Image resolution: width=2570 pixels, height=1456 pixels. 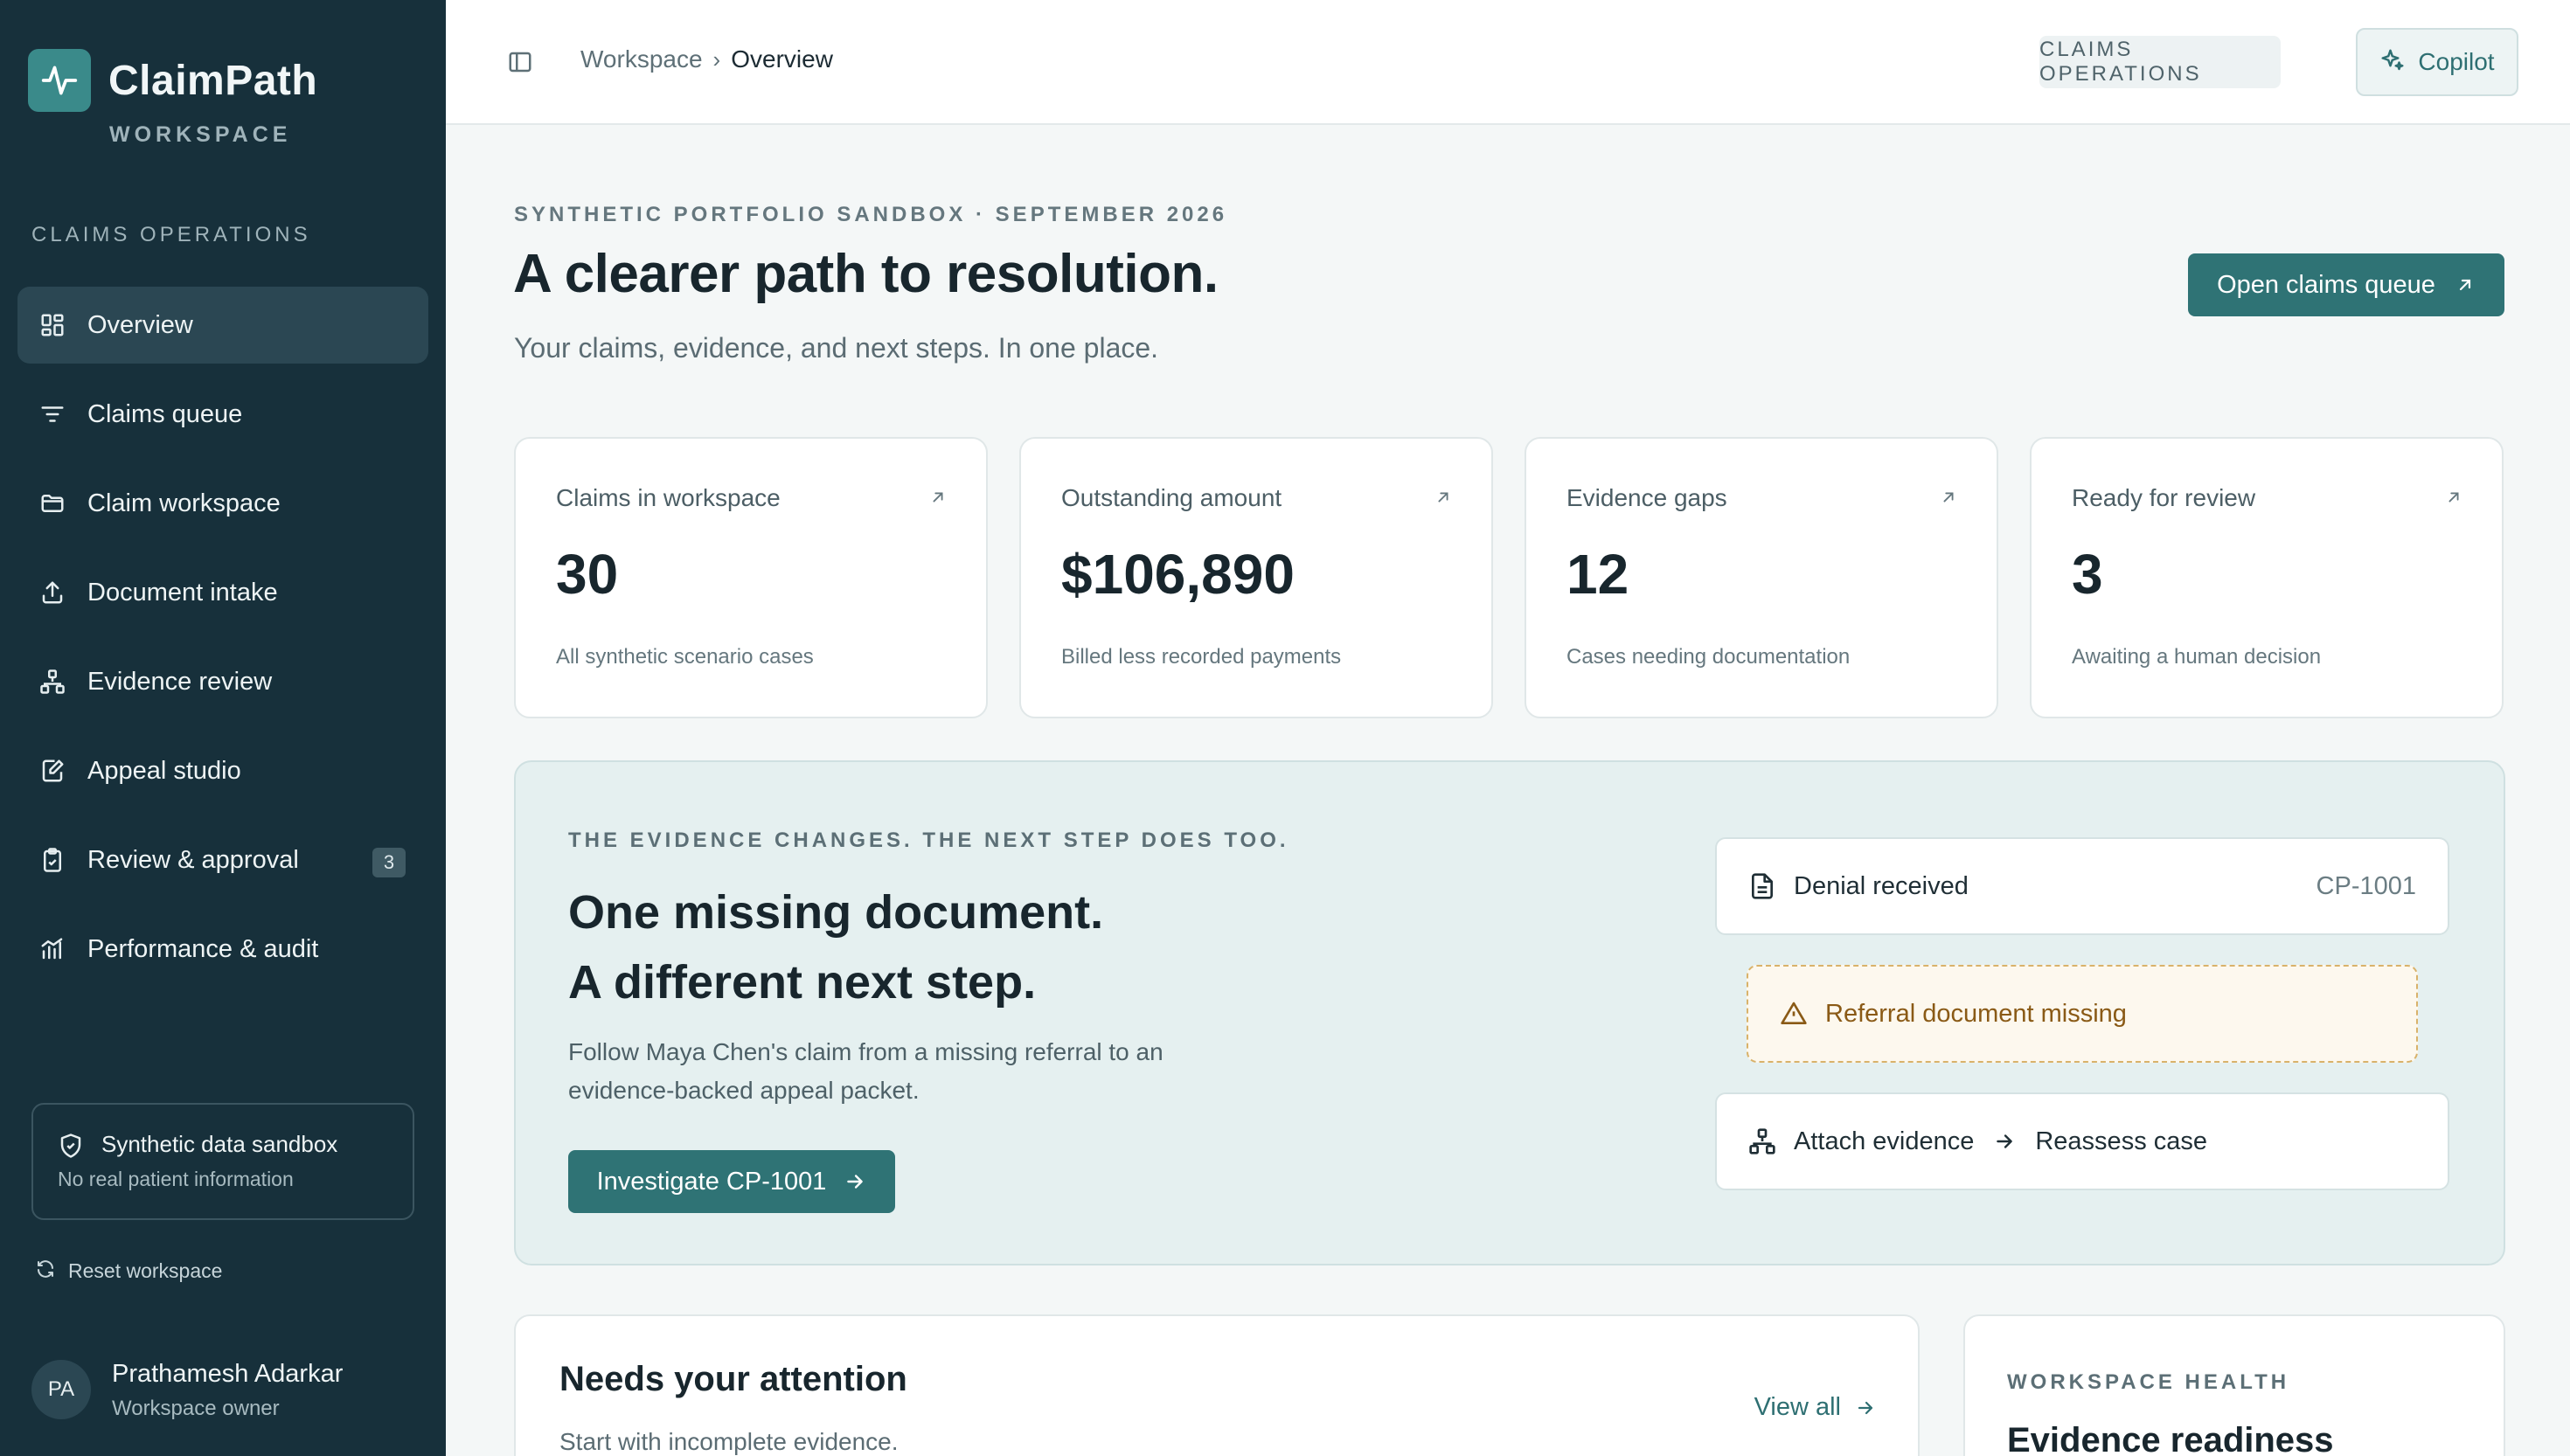 I want to click on brand-subtitle: WORKSPACE, so click(x=200, y=134).